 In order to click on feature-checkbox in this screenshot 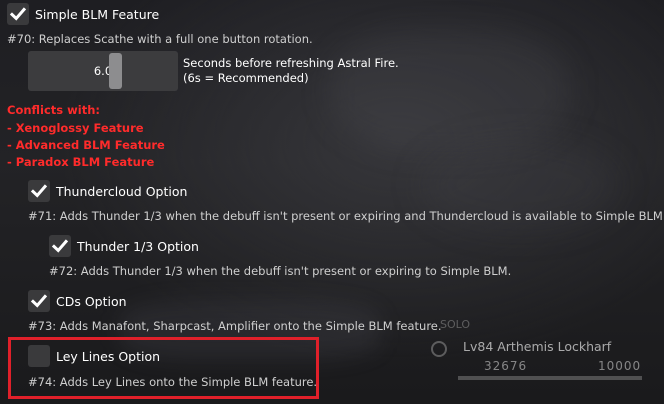, I will do `click(18, 14)`.